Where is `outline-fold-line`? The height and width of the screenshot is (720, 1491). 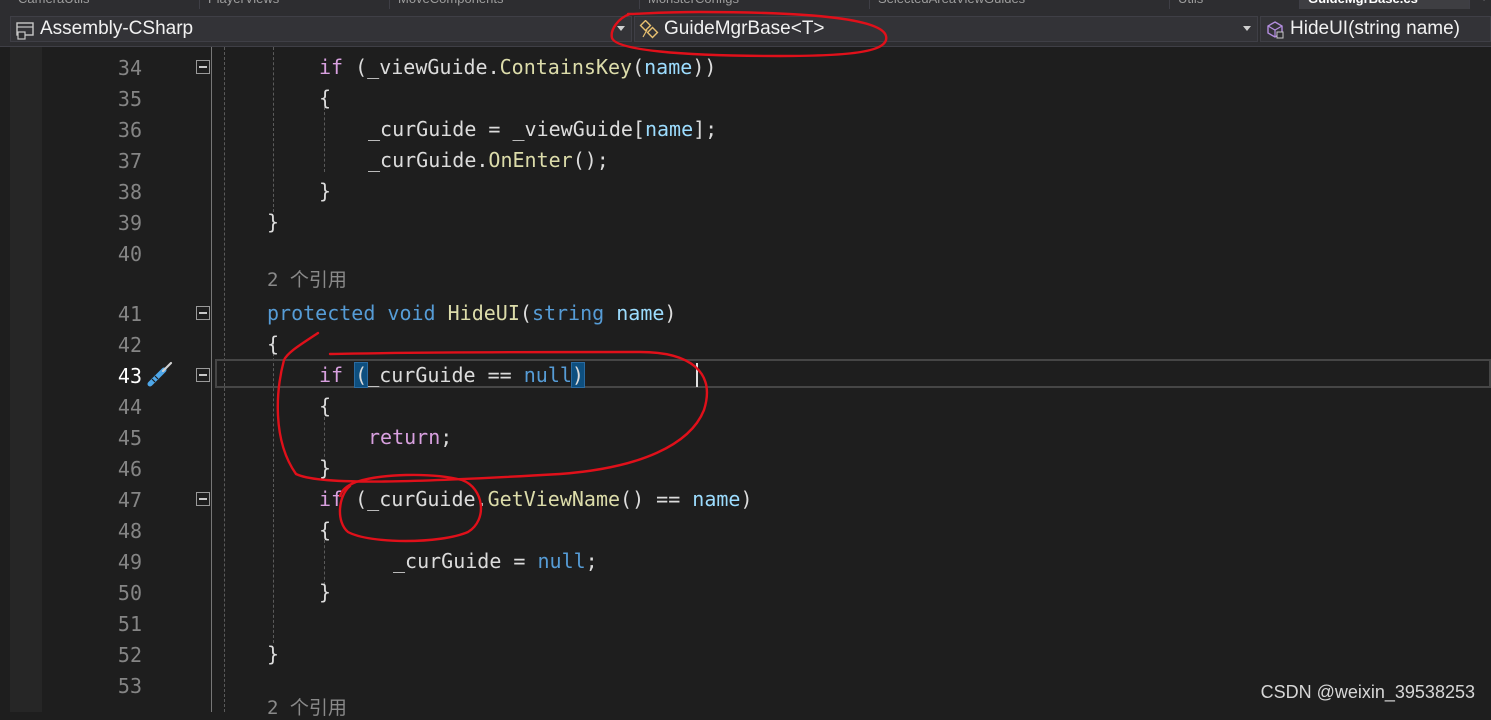 outline-fold-line is located at coordinates (211, 379).